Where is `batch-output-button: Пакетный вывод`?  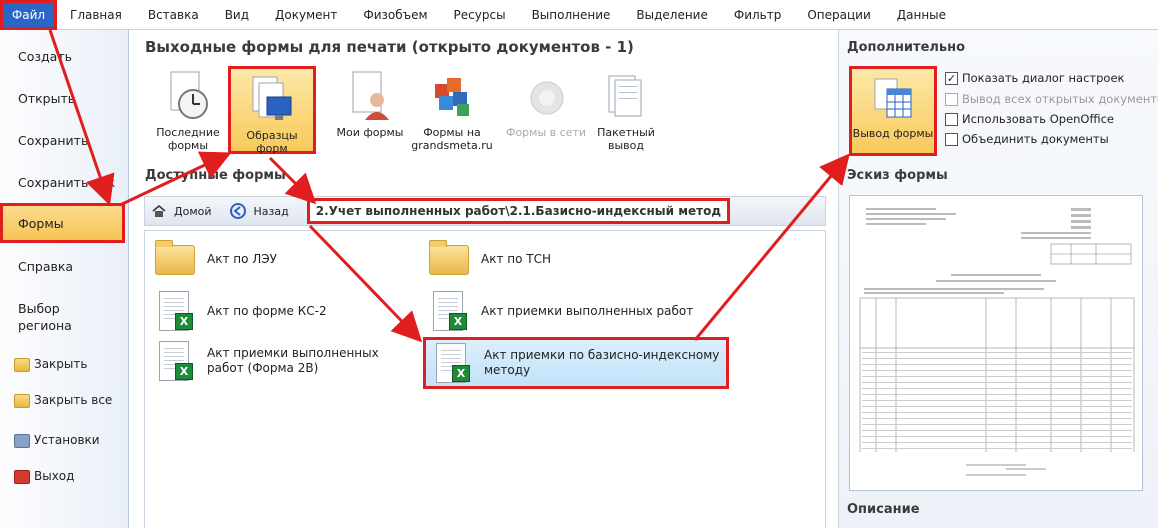
batch-output-button: Пакетный вывод is located at coordinates (626, 110).